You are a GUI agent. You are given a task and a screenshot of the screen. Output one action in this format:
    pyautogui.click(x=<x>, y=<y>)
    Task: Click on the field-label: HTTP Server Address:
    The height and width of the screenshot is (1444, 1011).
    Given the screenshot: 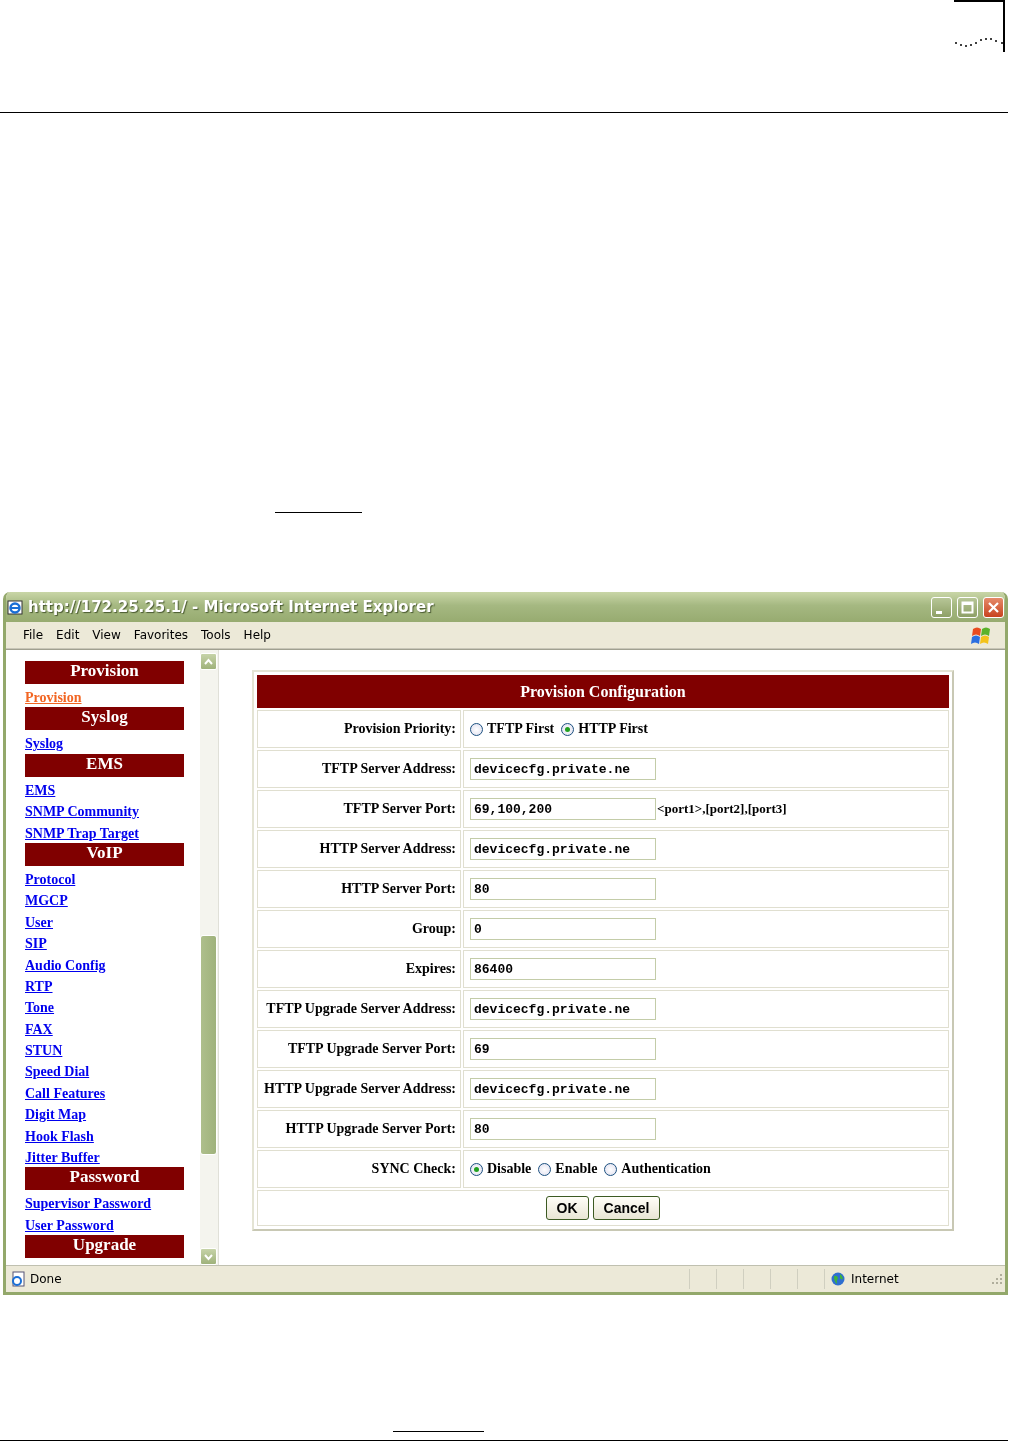 What is the action you would take?
    pyautogui.click(x=359, y=849)
    